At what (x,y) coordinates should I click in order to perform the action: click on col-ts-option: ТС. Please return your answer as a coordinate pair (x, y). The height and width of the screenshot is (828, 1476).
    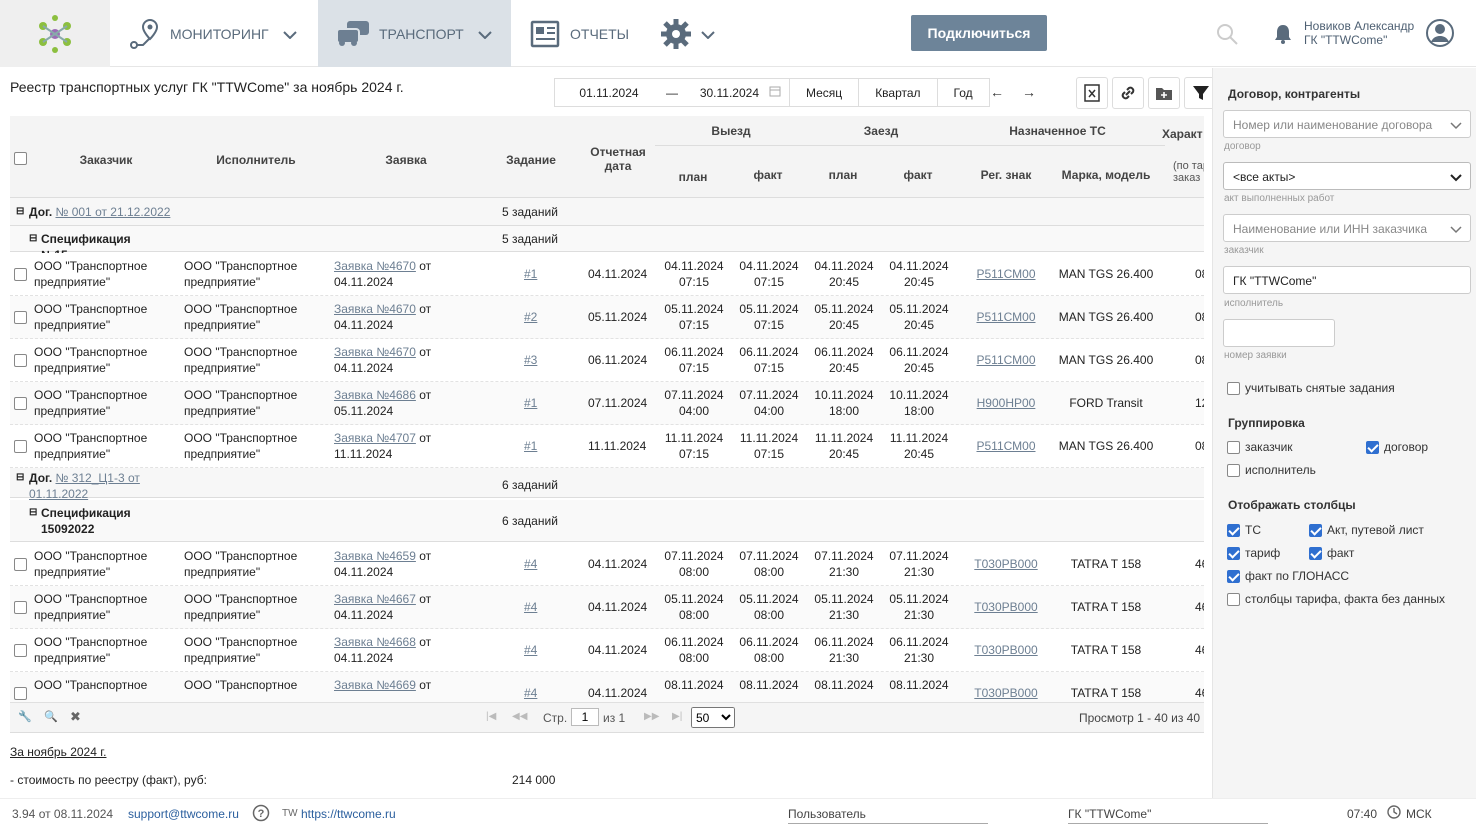
    Looking at the image, I should click on (1244, 530).